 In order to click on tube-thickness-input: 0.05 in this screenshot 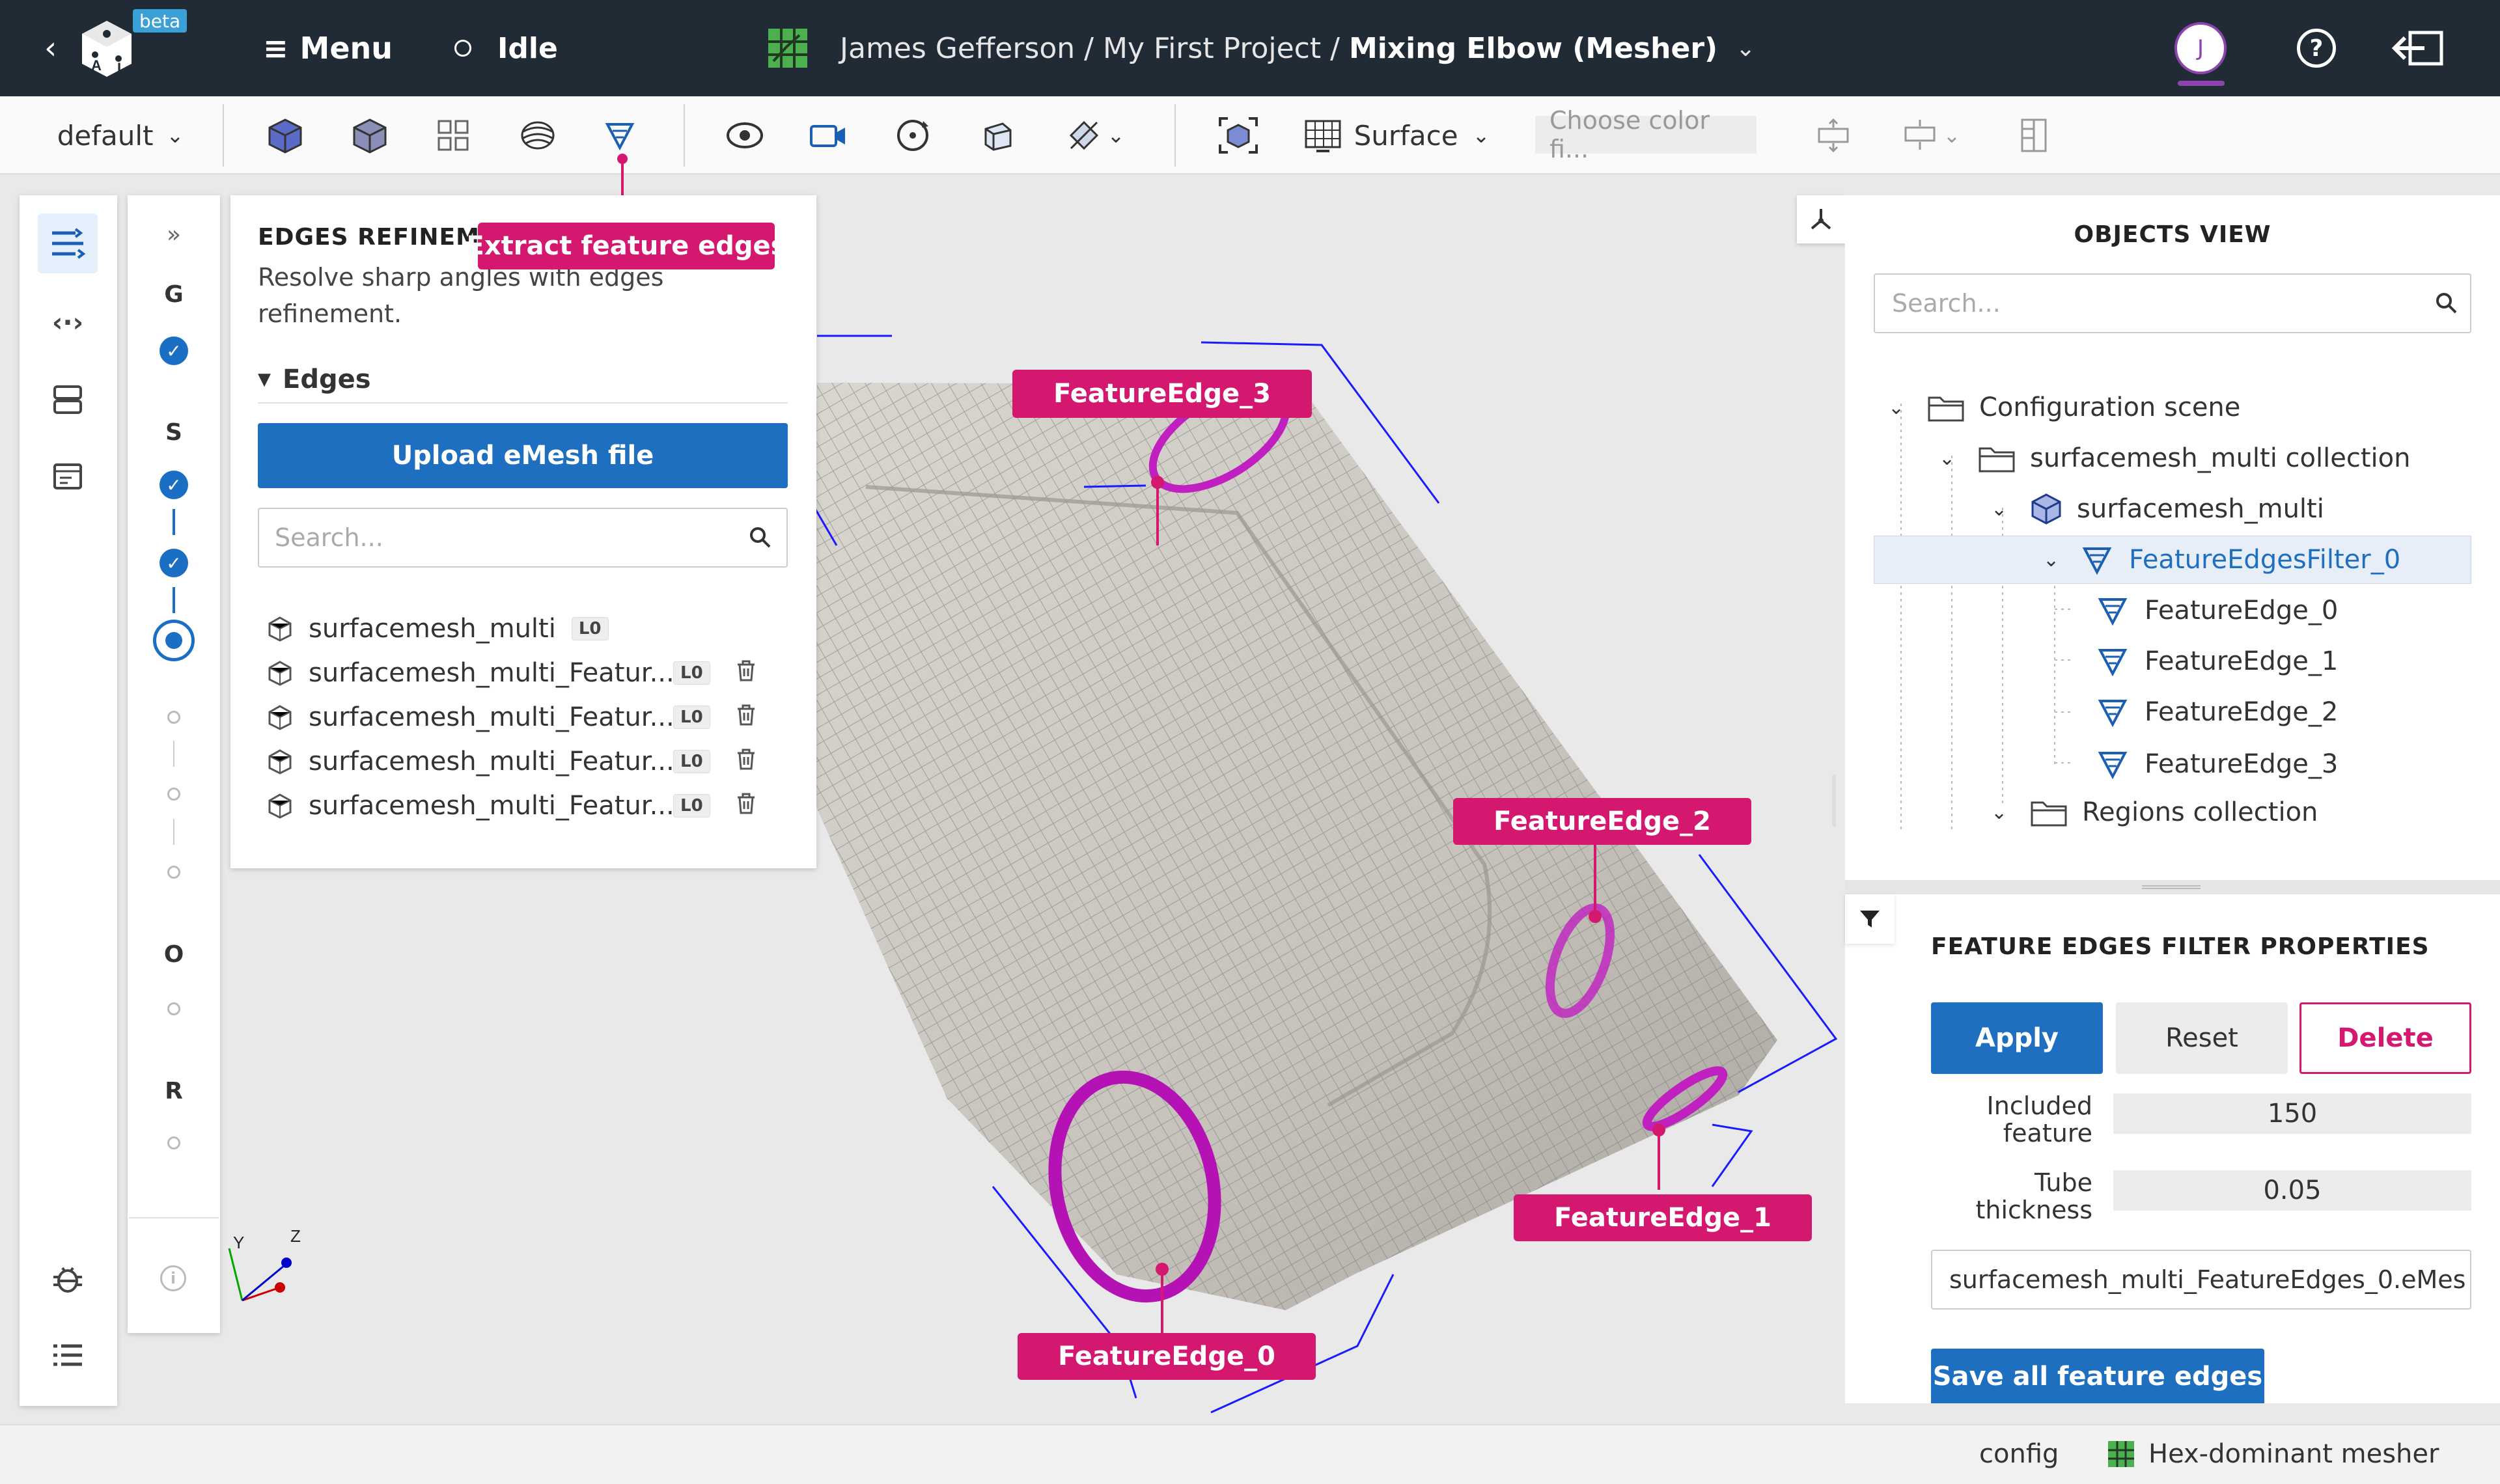, I will do `click(2292, 1190)`.